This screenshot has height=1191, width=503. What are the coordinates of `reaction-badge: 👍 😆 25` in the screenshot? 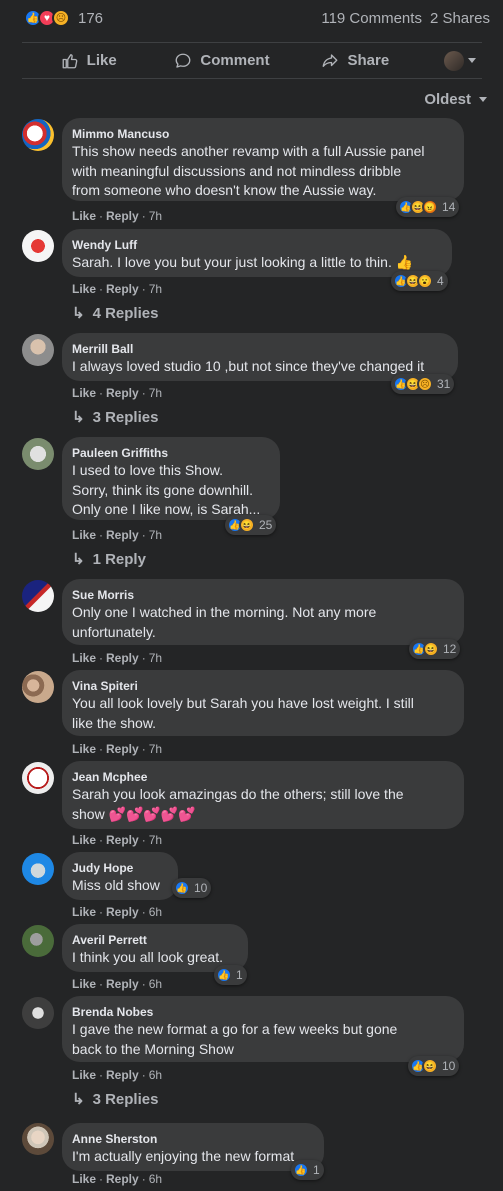 It's located at (251, 525).